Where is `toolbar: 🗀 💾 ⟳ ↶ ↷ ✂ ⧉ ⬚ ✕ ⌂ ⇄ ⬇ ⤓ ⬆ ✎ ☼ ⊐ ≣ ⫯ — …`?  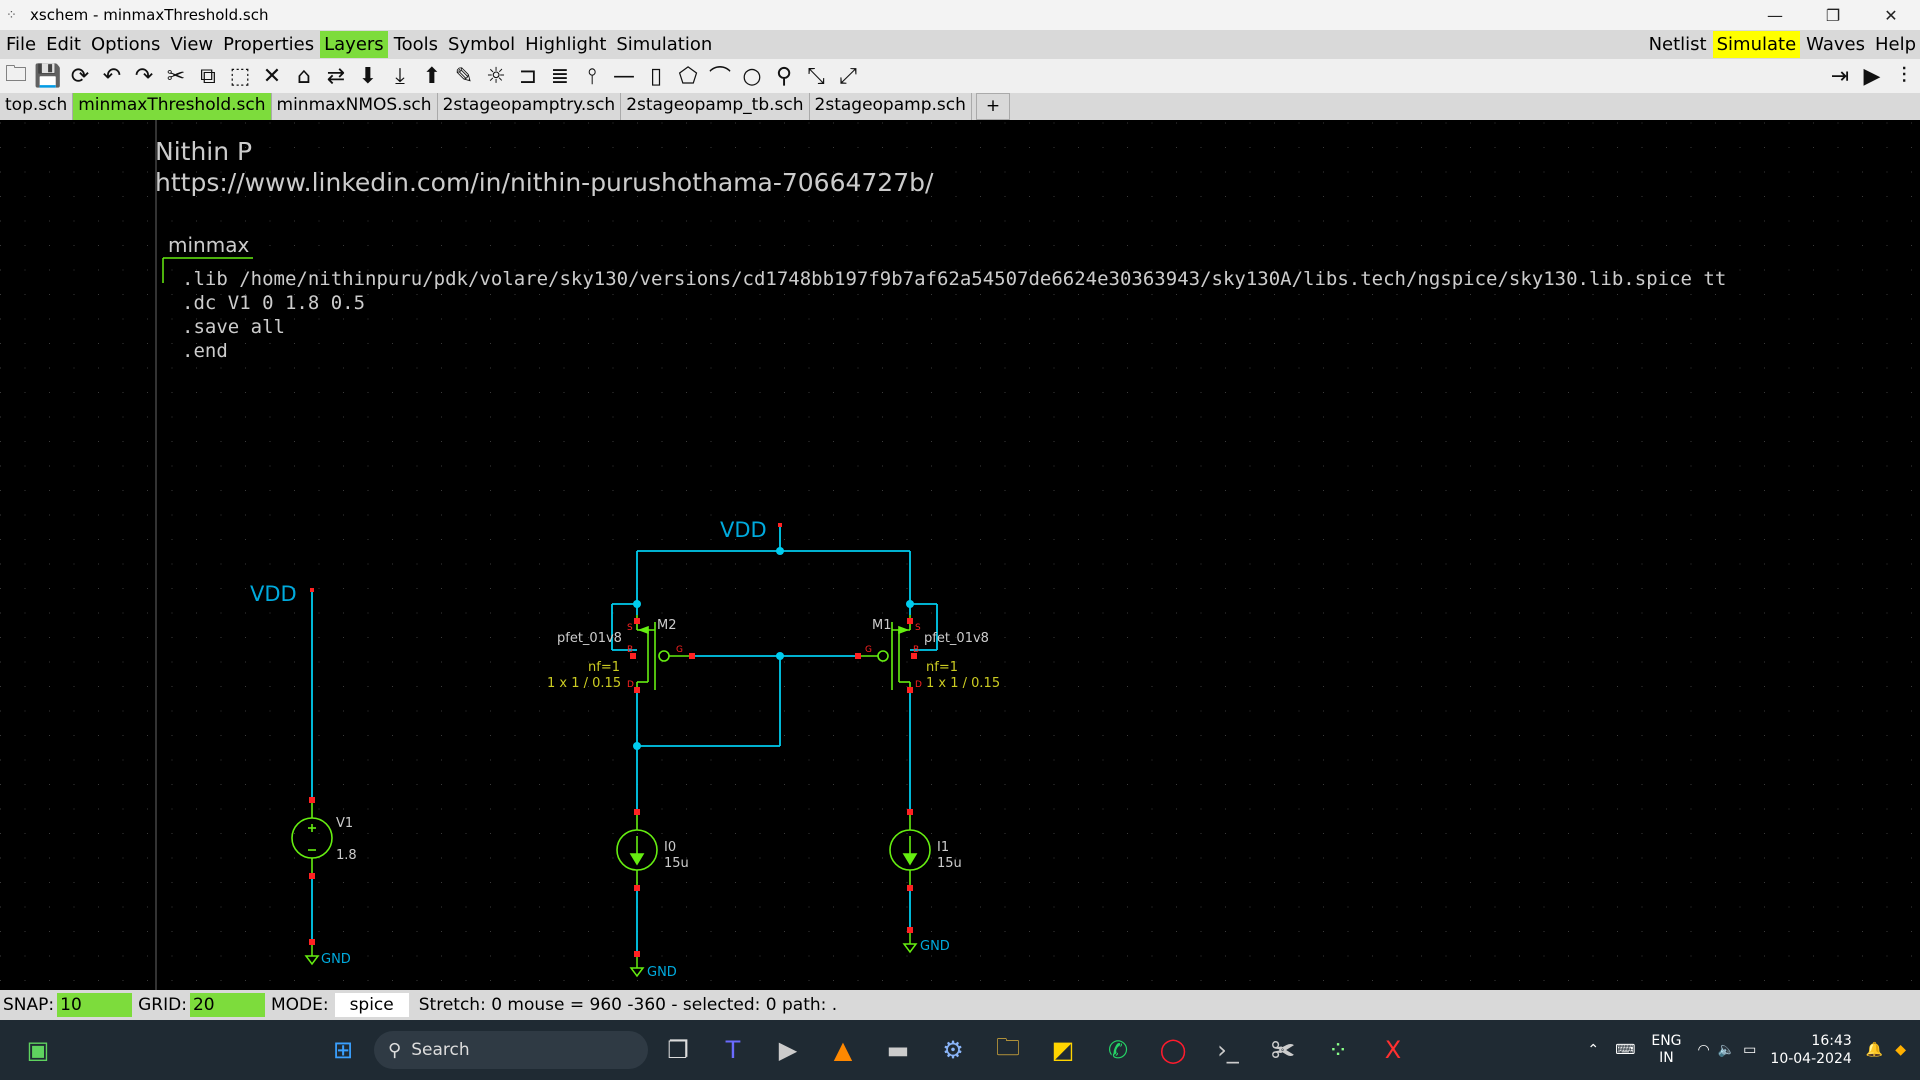
toolbar: 🗀 💾 ⟳ ↶ ↷ ✂ ⧉ ⬚ ✕ ⌂ ⇄ ⬇ ⤓ ⬆ ✎ ☼ ⊐ ≣ ⫯ — … is located at coordinates (960, 76).